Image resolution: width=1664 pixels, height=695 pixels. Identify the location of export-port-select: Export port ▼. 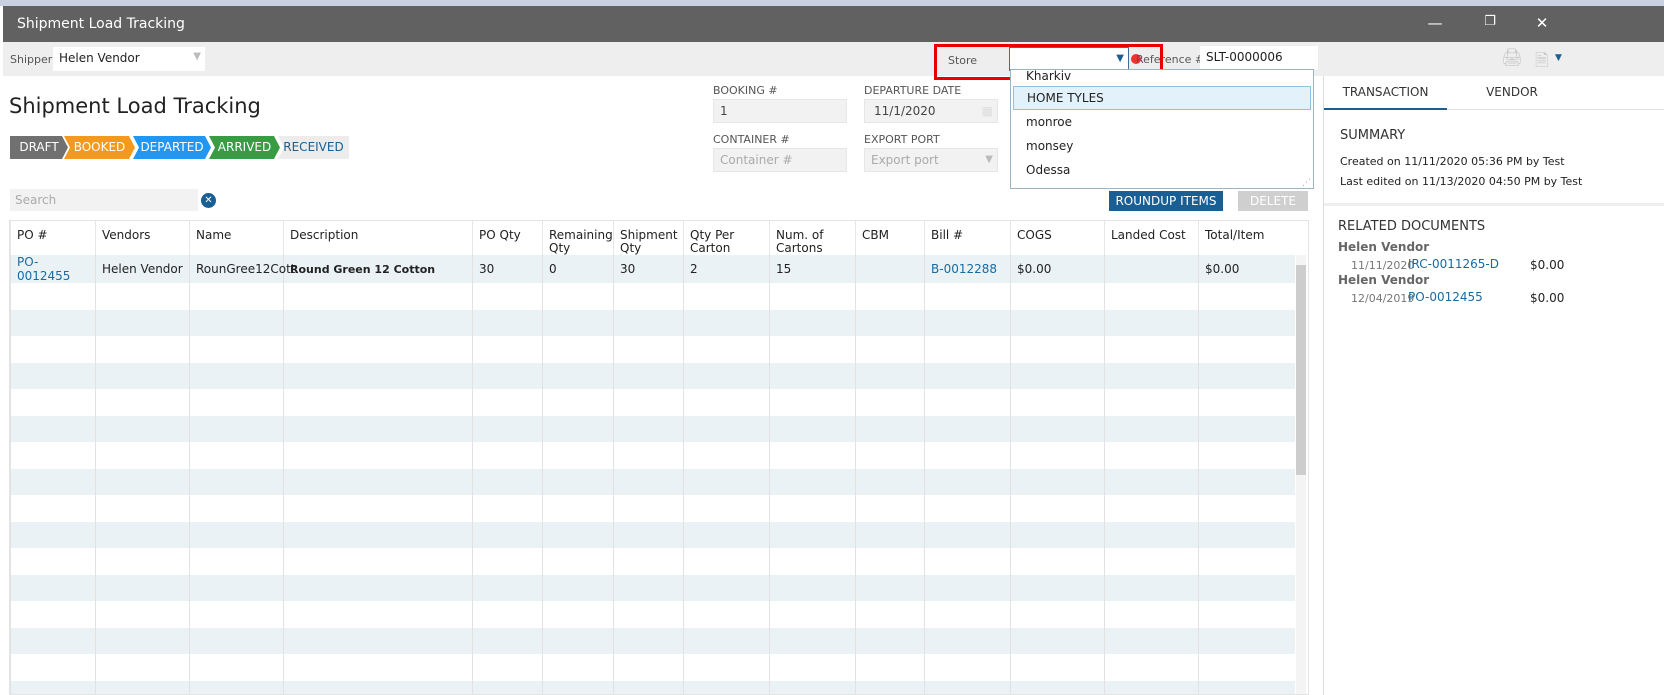
(931, 160).